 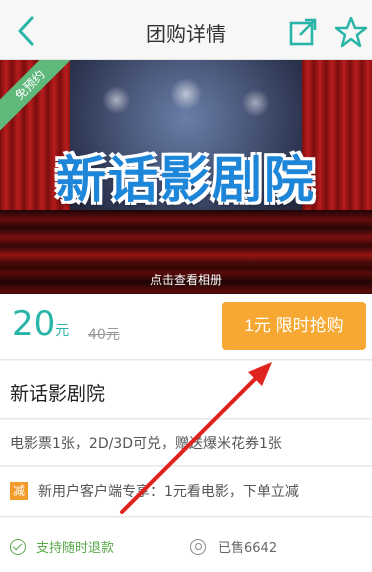 I want to click on flash-buy-button: 1元 限时抢购, so click(x=294, y=326).